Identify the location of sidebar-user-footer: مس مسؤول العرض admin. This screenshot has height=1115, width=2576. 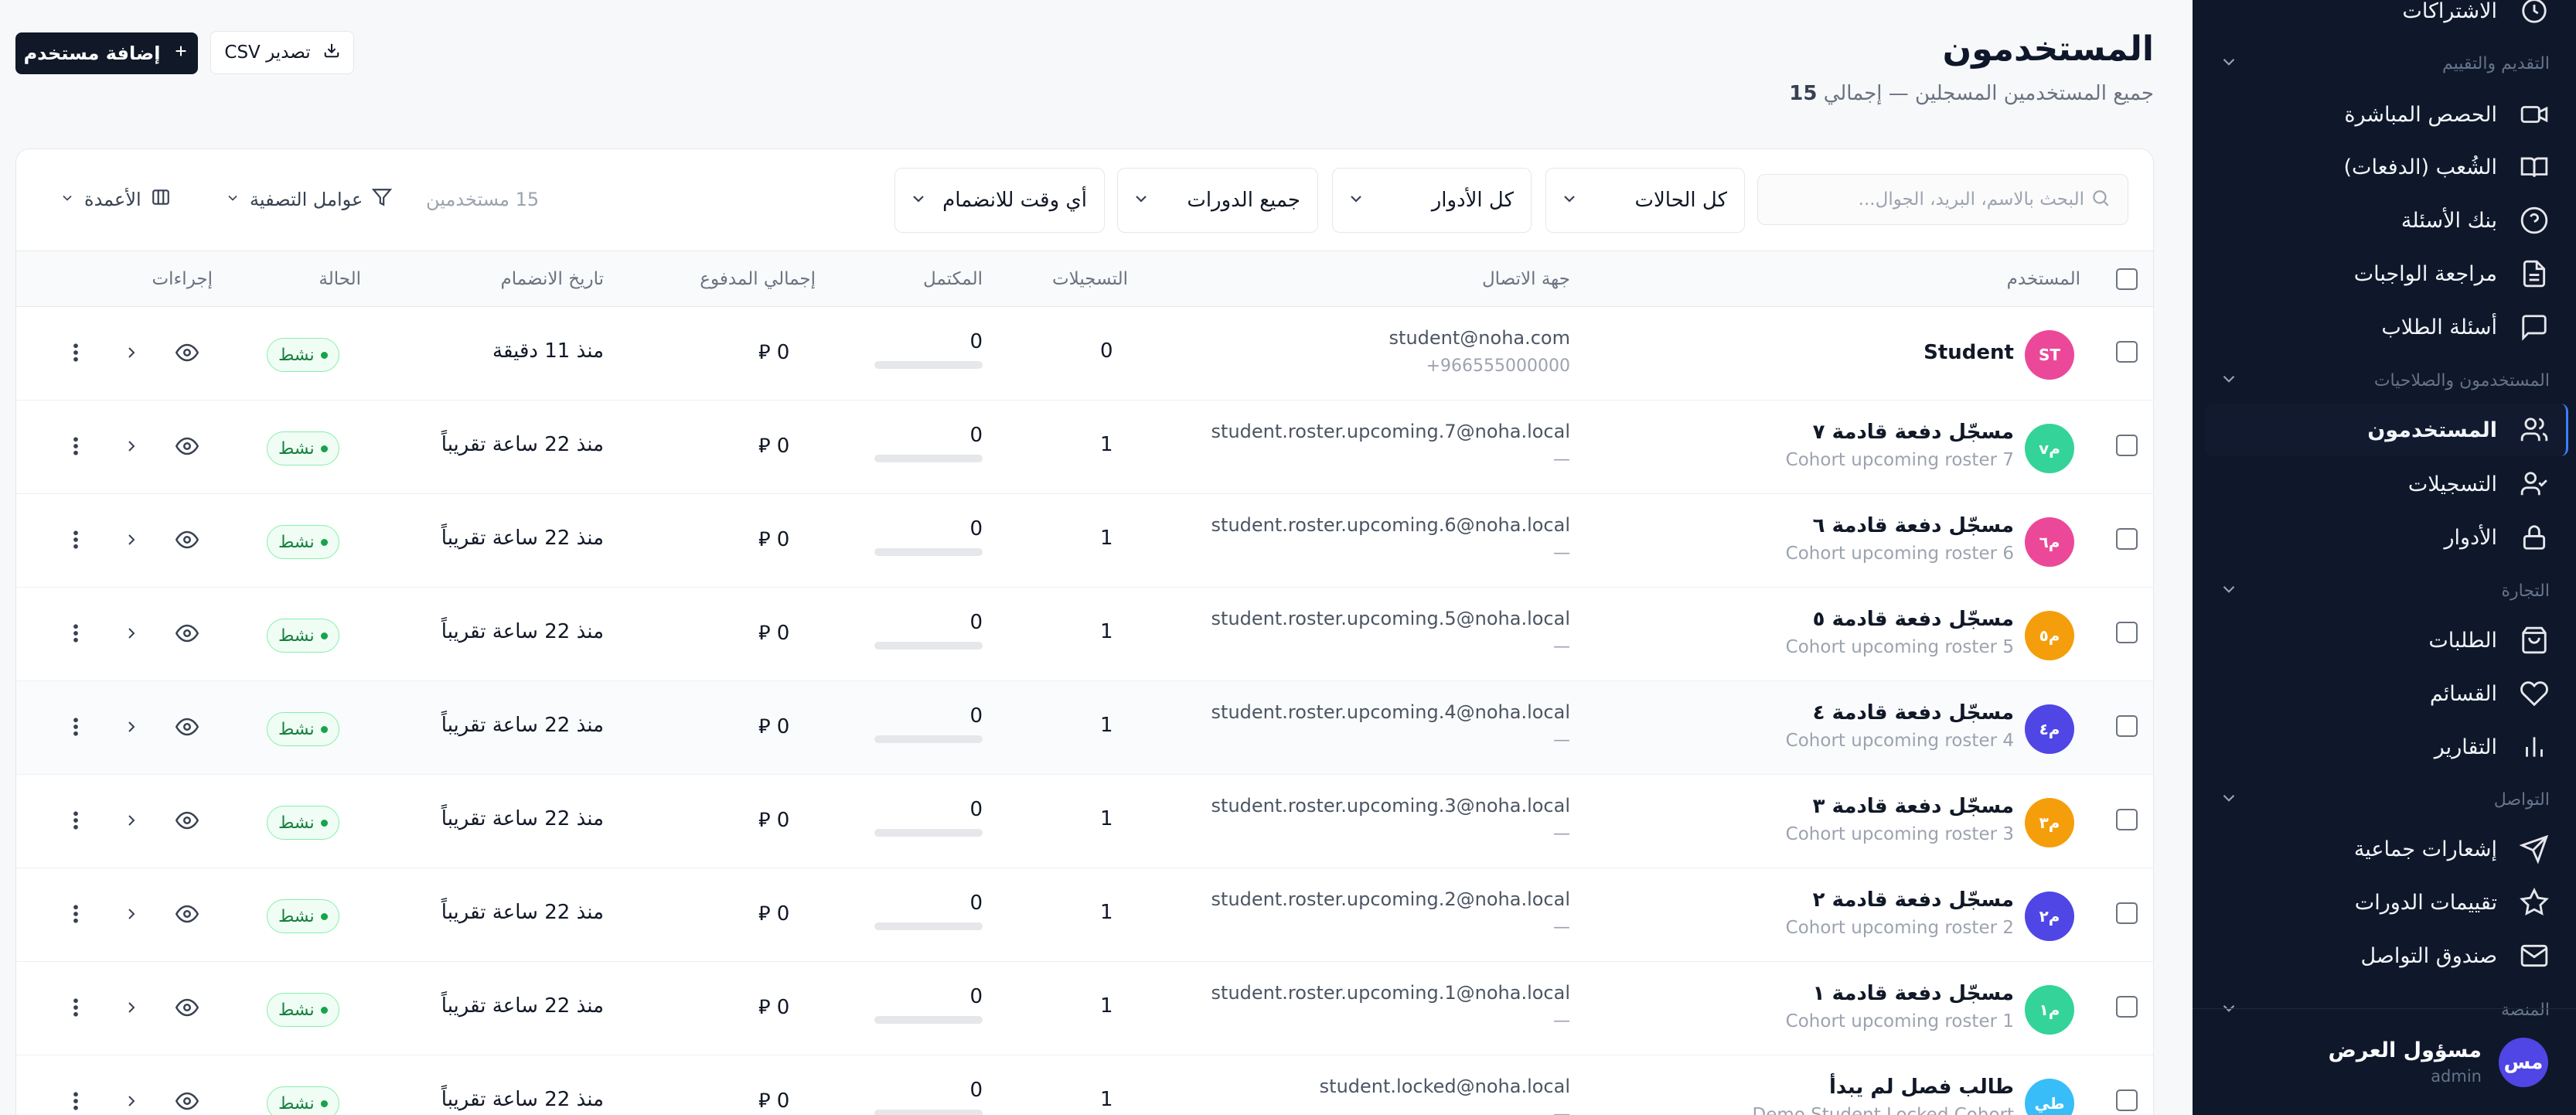
(2384, 1061).